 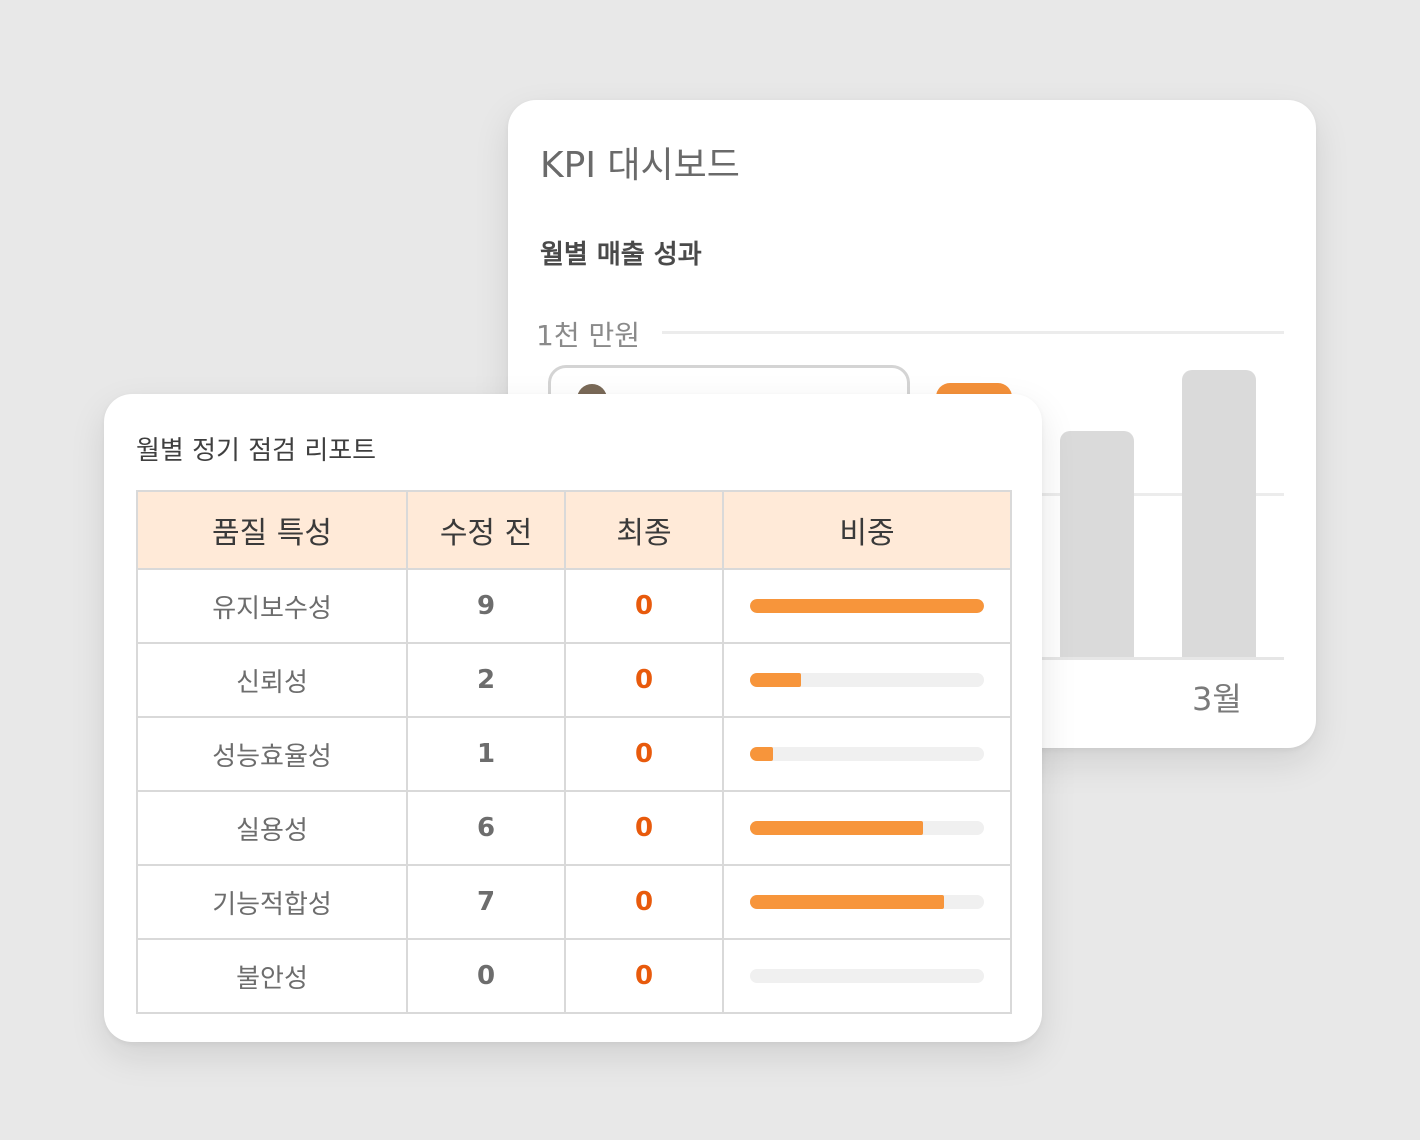 I want to click on table-row: 신뢰성 2 0, so click(x=574, y=680).